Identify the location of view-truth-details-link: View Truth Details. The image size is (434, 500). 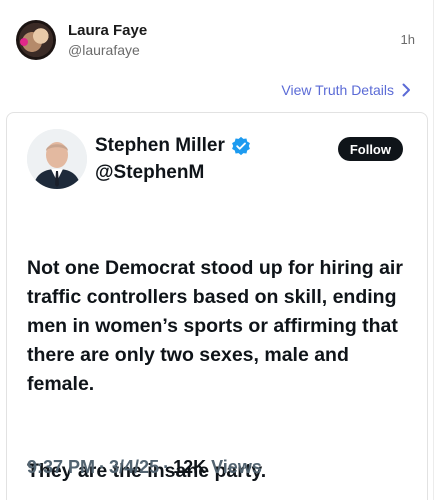
(346, 90).